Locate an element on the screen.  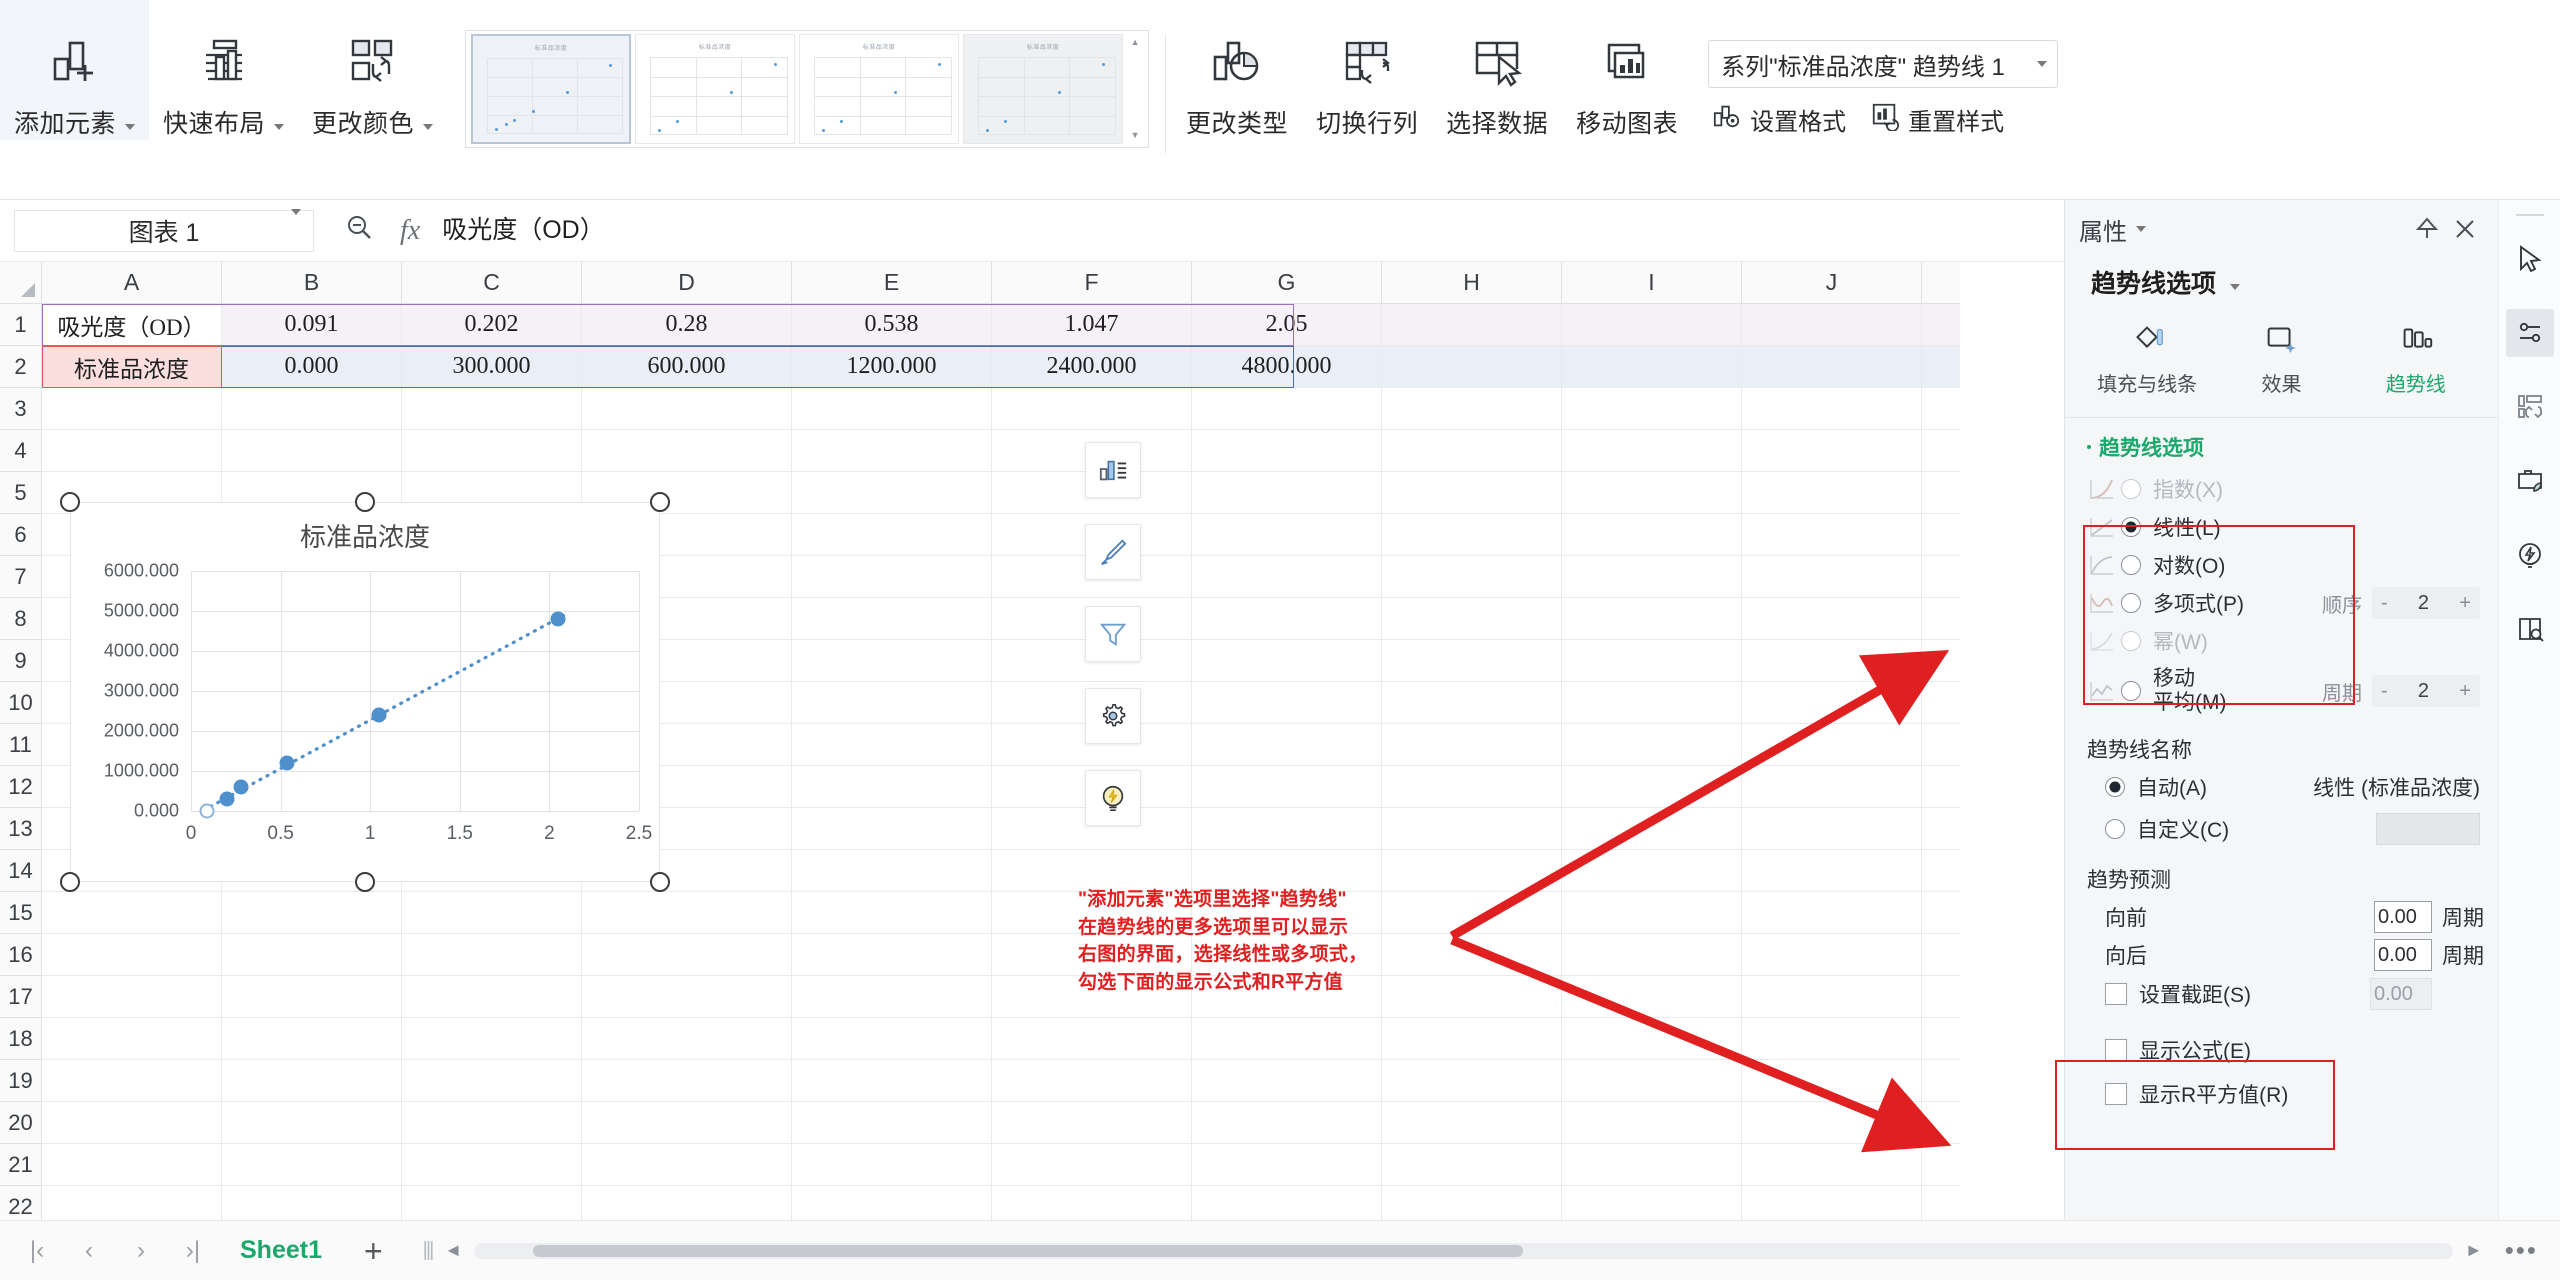
column-header: H is located at coordinates (1472, 283).